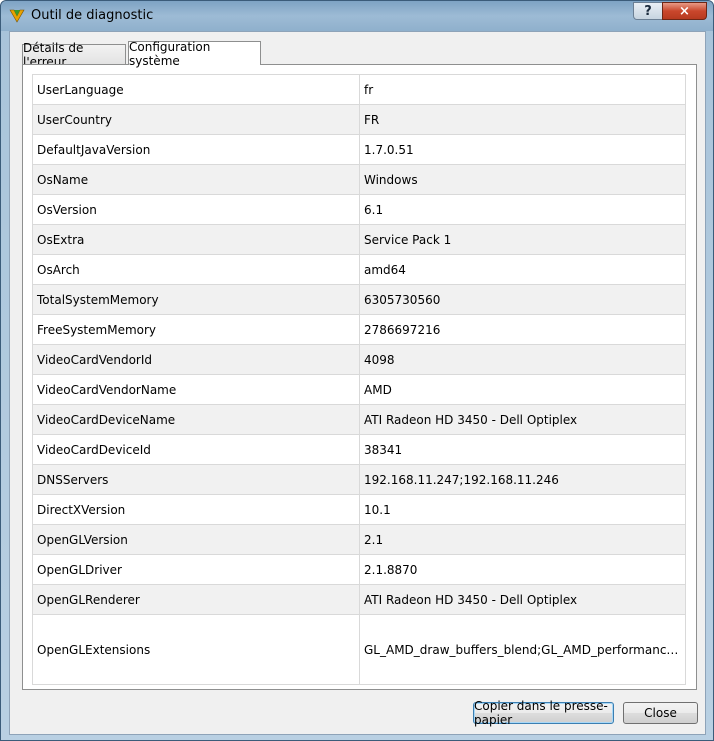 This screenshot has height=741, width=714. I want to click on property-value-cell: Windows, so click(522, 179).